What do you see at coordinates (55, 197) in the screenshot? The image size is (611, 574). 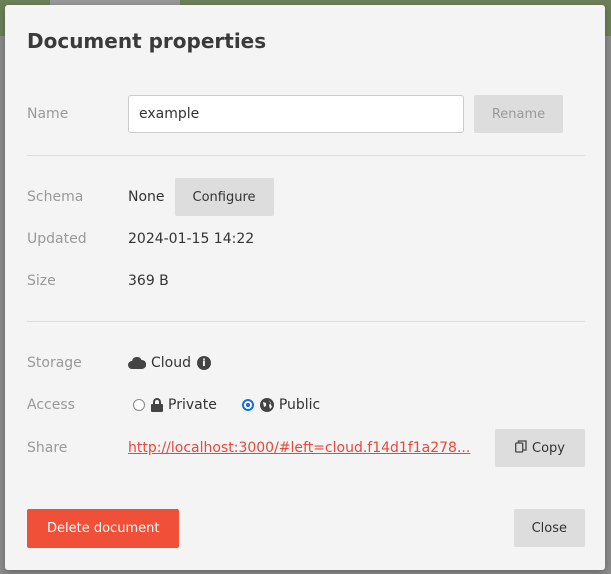 I see `schema-label: Schema` at bounding box center [55, 197].